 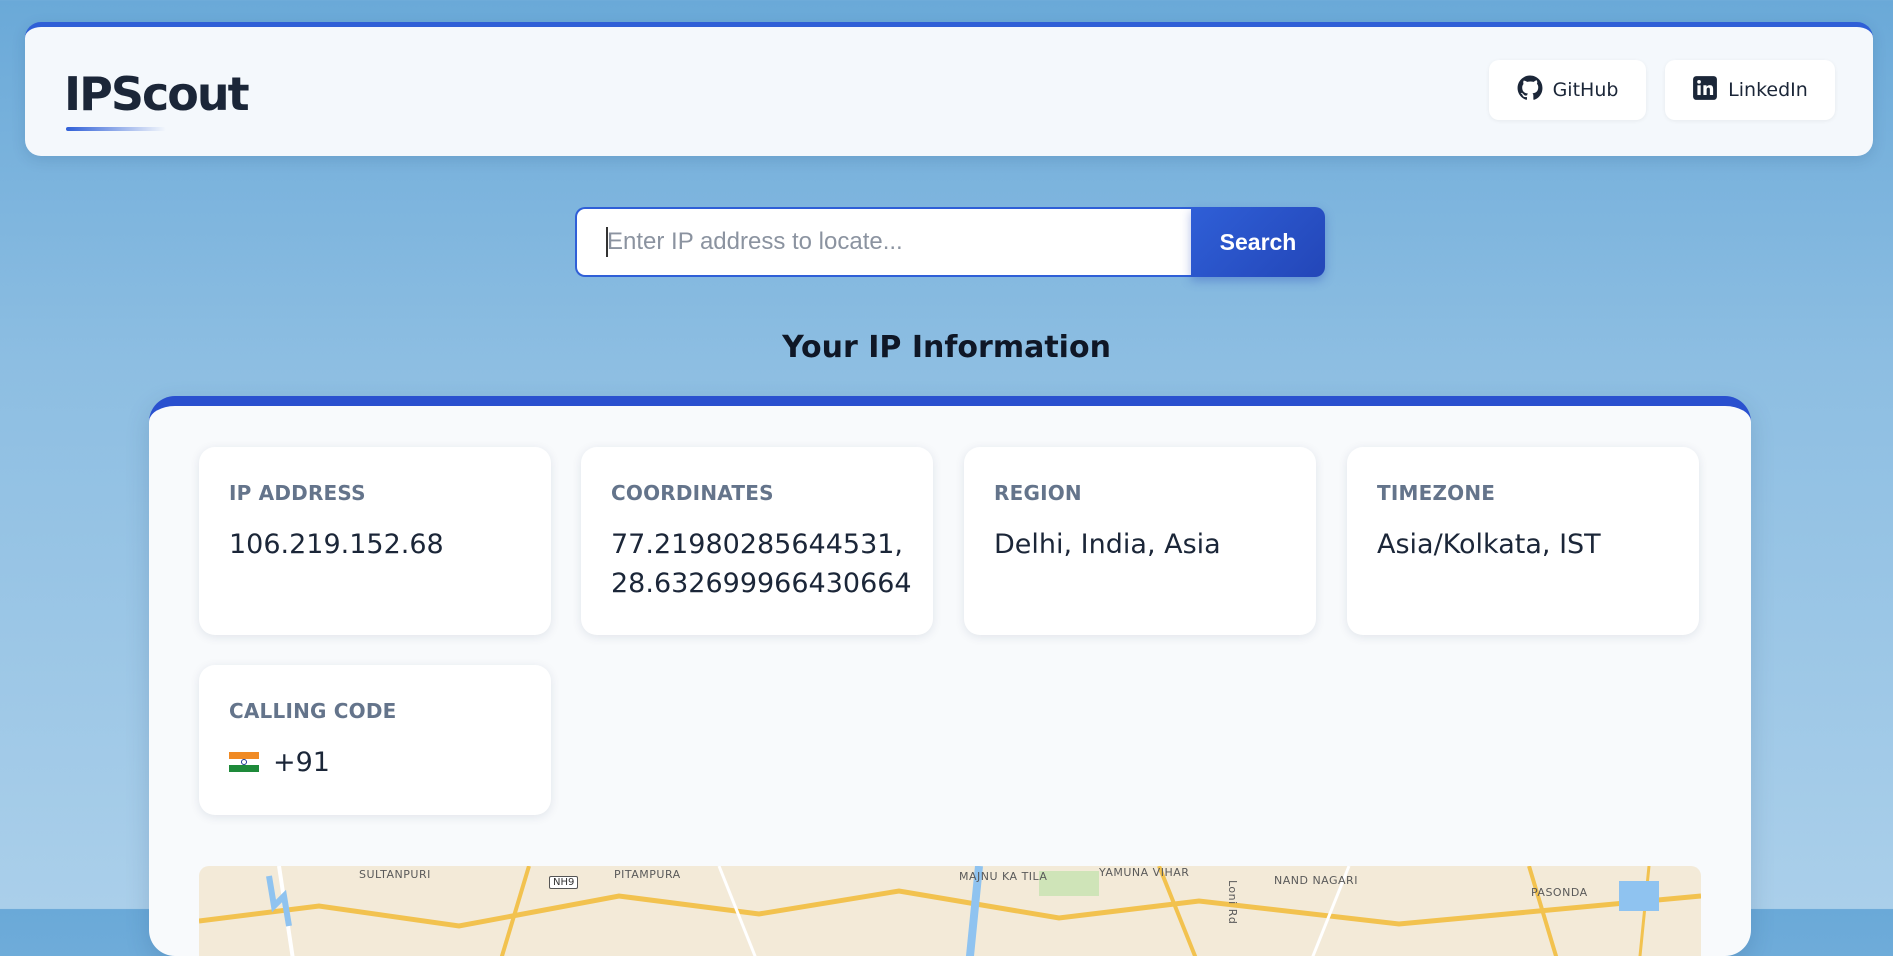 I want to click on ip-address-value: 106.219.152.68, so click(x=336, y=544).